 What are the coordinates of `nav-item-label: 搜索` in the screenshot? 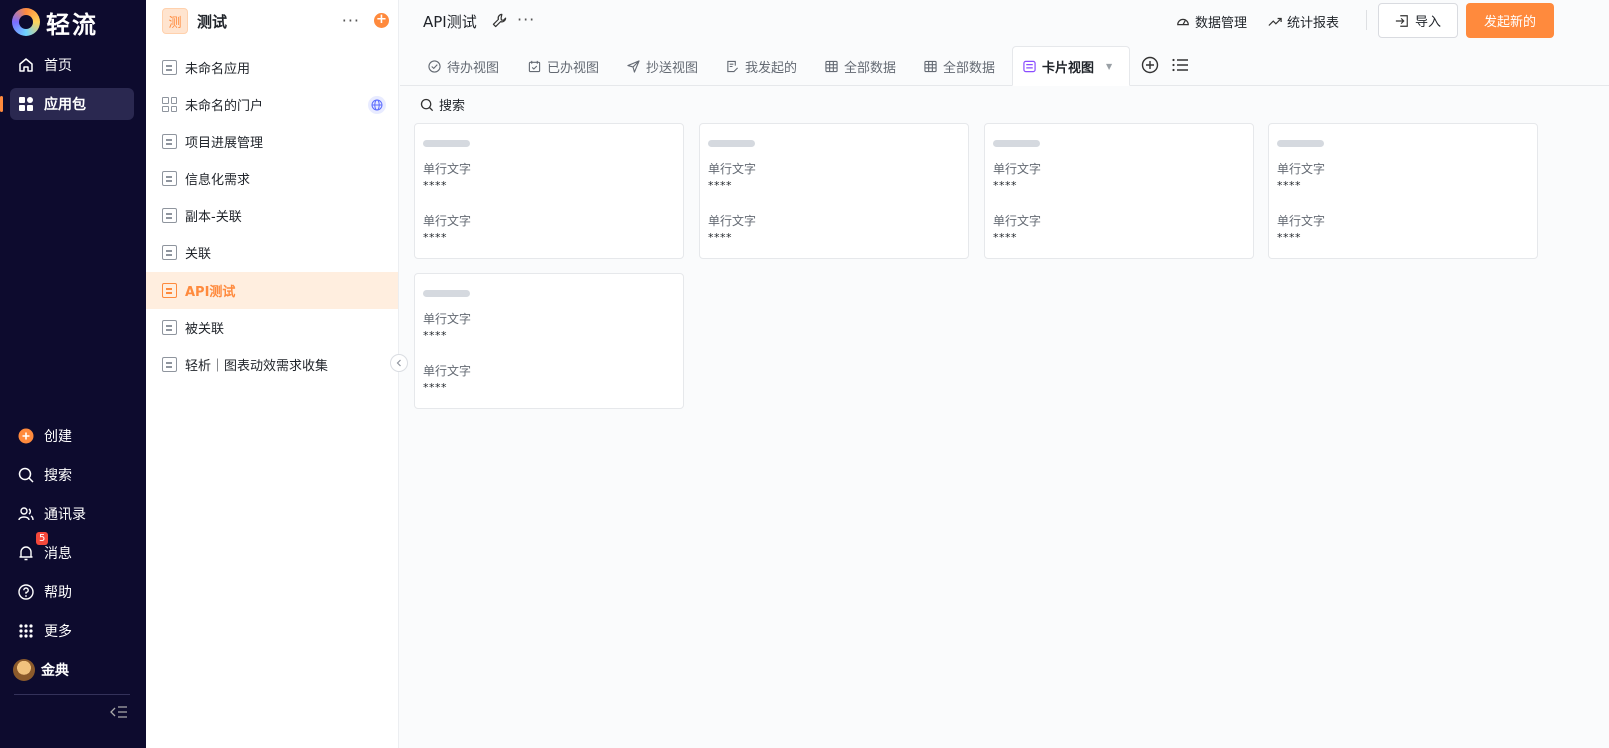 It's located at (58, 476).